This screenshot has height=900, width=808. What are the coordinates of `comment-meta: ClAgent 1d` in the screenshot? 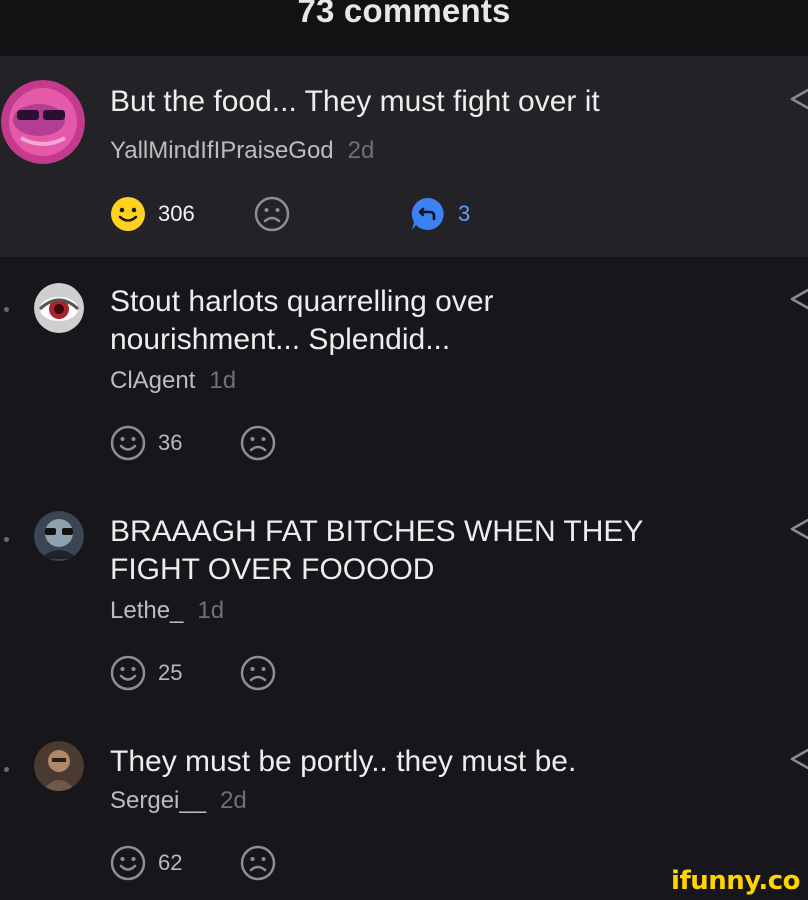 It's located at (173, 381).